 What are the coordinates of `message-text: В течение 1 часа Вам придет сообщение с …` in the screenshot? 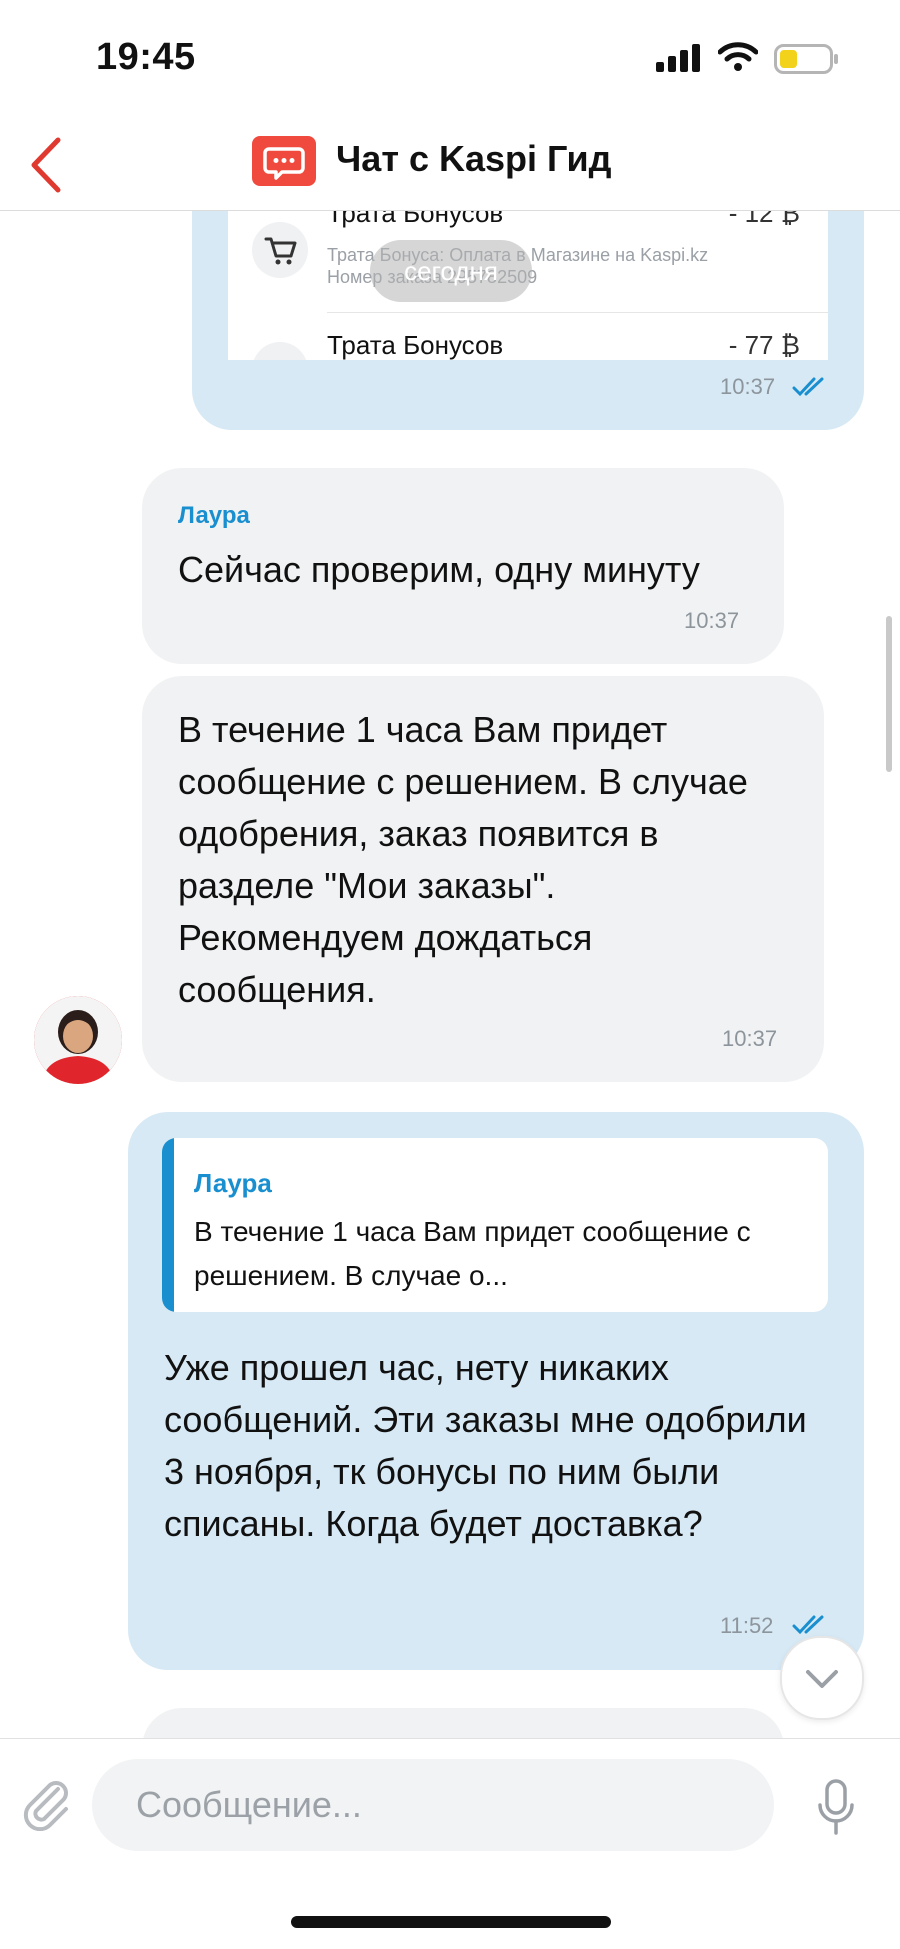 It's located at (463, 859).